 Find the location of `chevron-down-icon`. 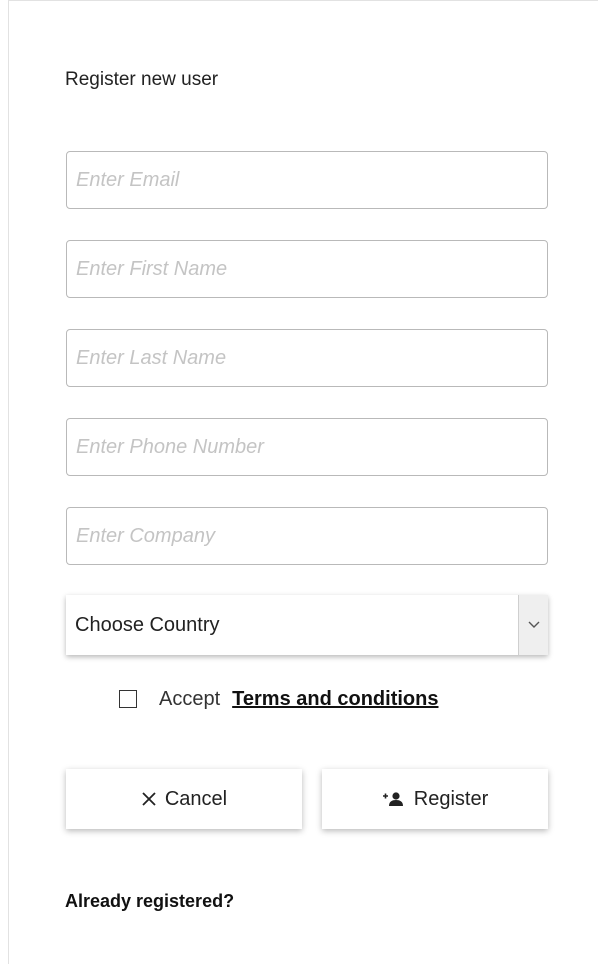

chevron-down-icon is located at coordinates (533, 624).